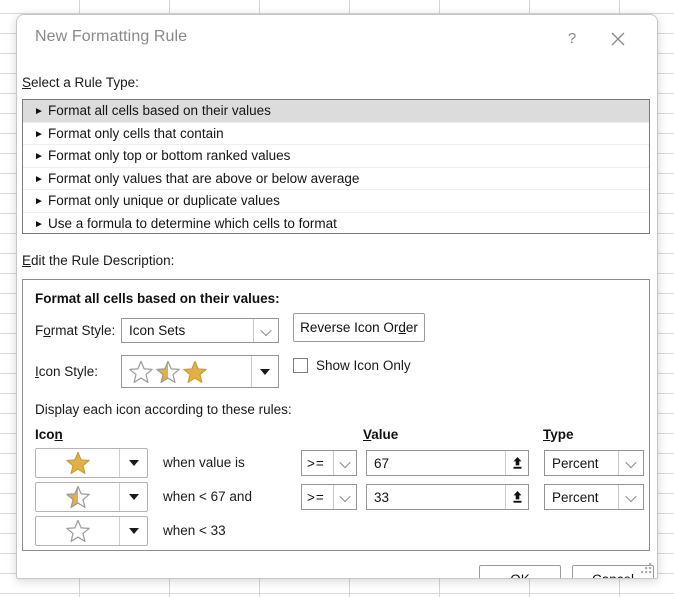 The image size is (674, 597). I want to click on format-style-label-a: F, so click(39, 330).